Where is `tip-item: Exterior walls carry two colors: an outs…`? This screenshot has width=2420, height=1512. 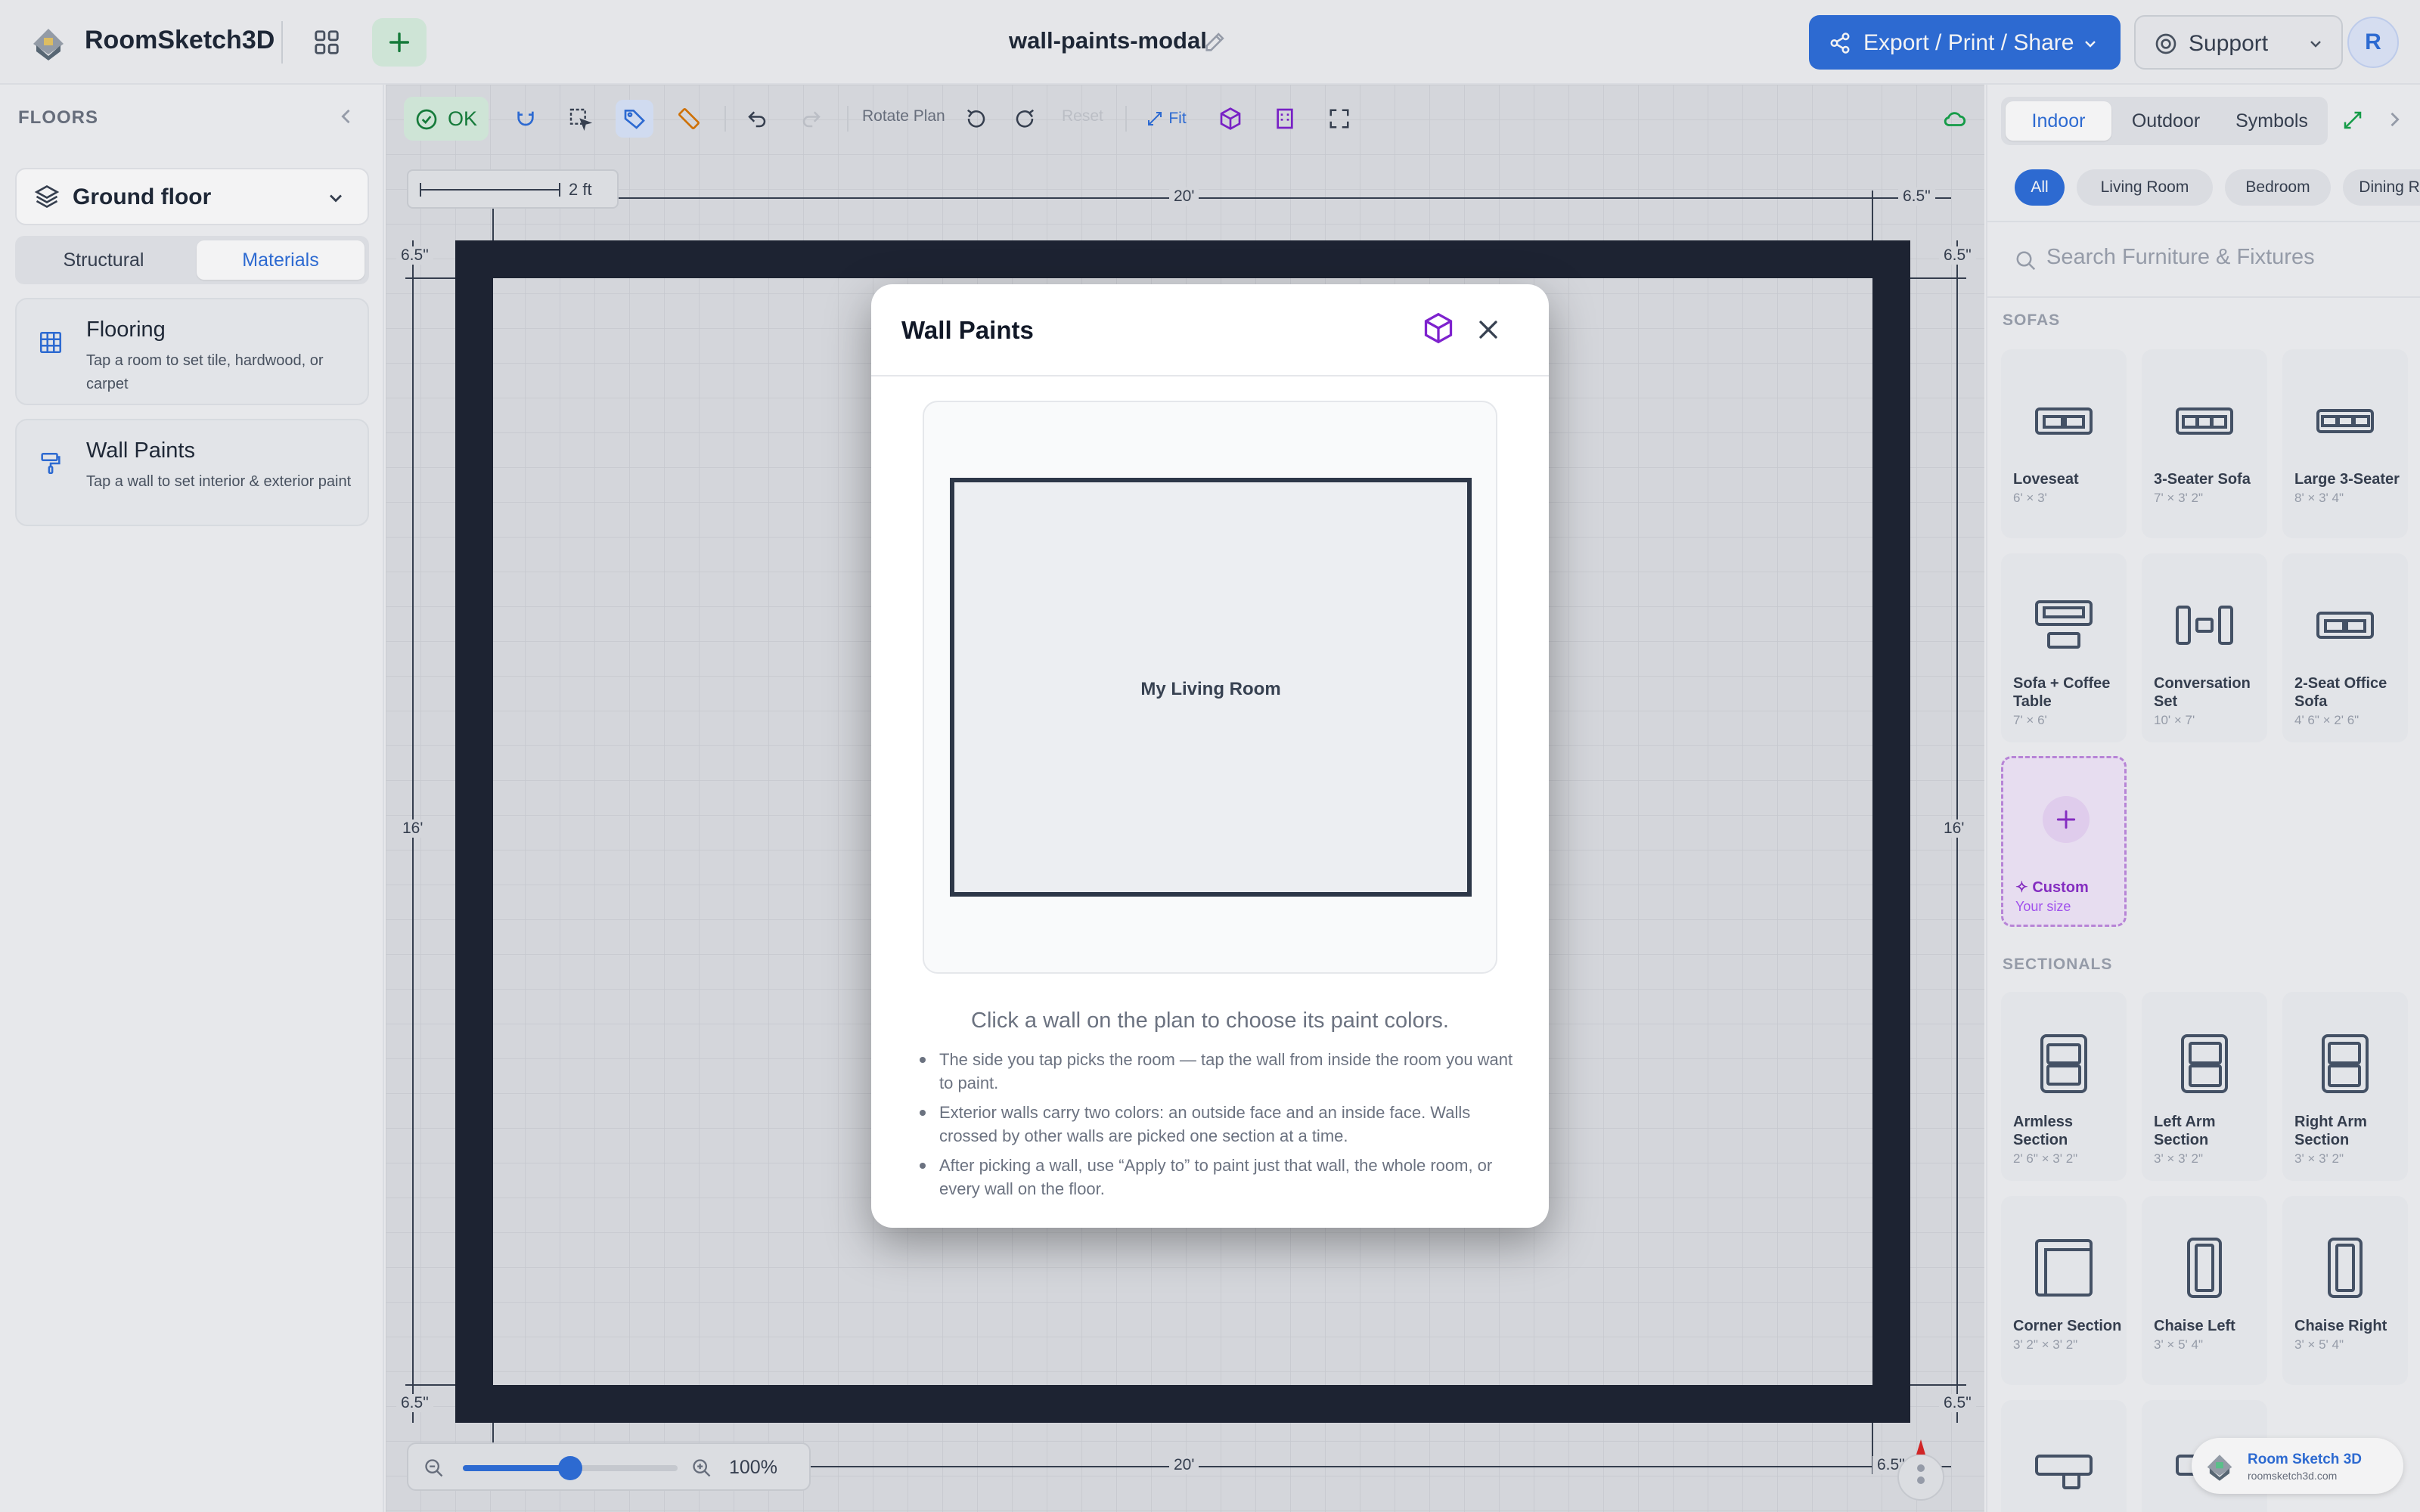
tip-item: Exterior walls carry two colors: an outs… is located at coordinates (1219, 1124).